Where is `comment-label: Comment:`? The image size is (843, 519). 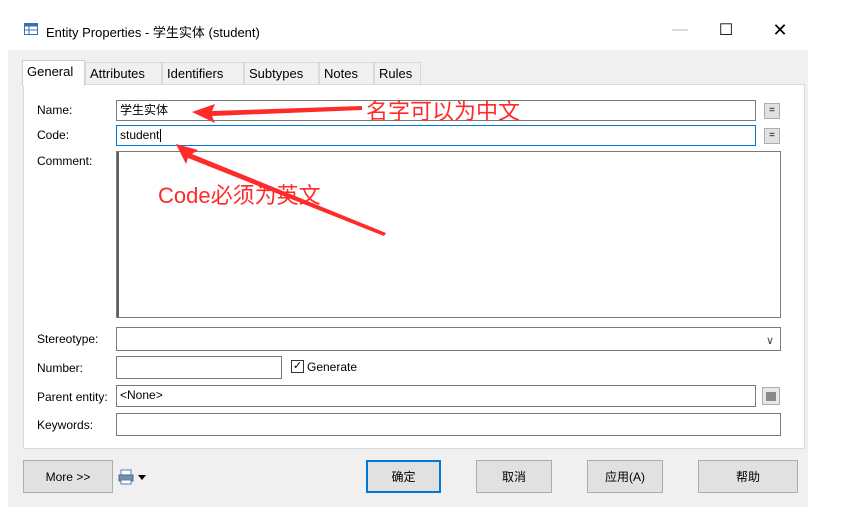 comment-label: Comment: is located at coordinates (65, 161).